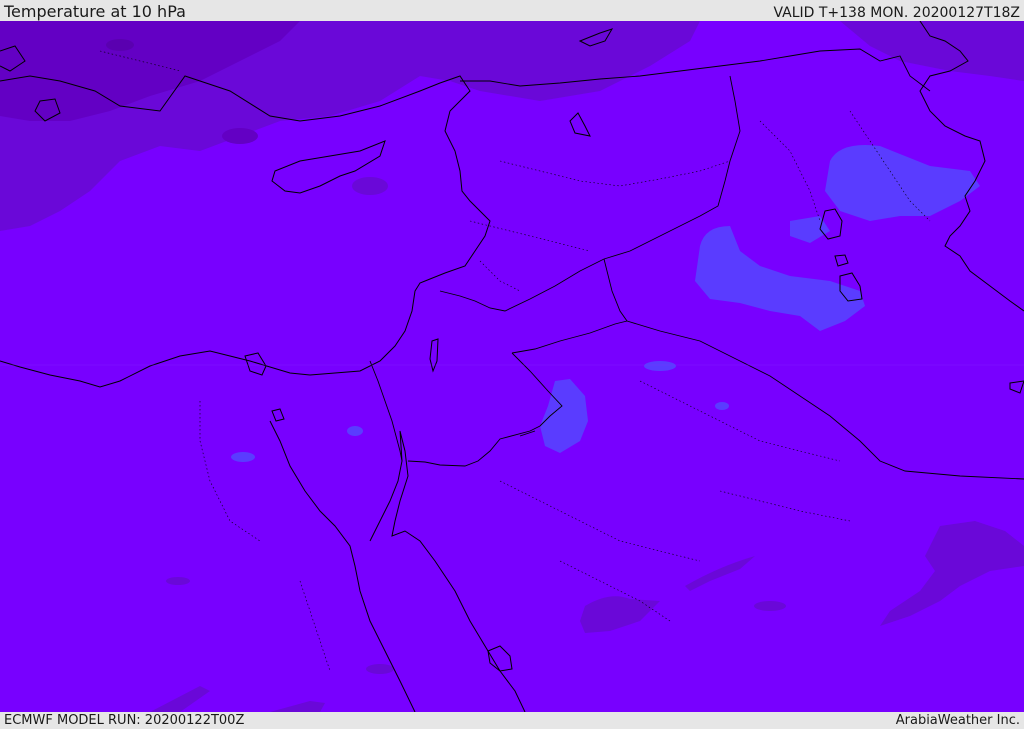  What do you see at coordinates (95, 11) in the screenshot?
I see `chart-title: Temperature at 10 hPa` at bounding box center [95, 11].